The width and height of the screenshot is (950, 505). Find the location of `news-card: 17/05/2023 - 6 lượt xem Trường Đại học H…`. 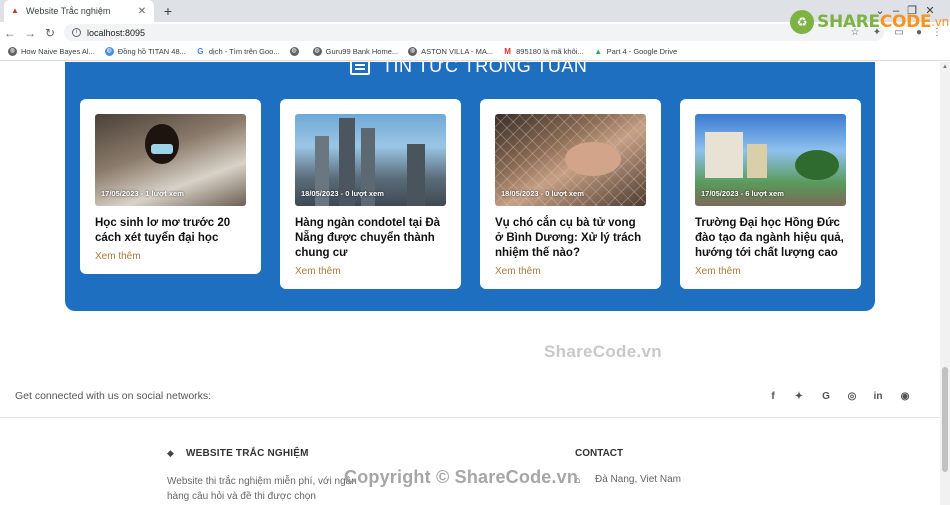

news-card: 17/05/2023 - 6 lượt xem Trường Đại học H… is located at coordinates (770, 194).